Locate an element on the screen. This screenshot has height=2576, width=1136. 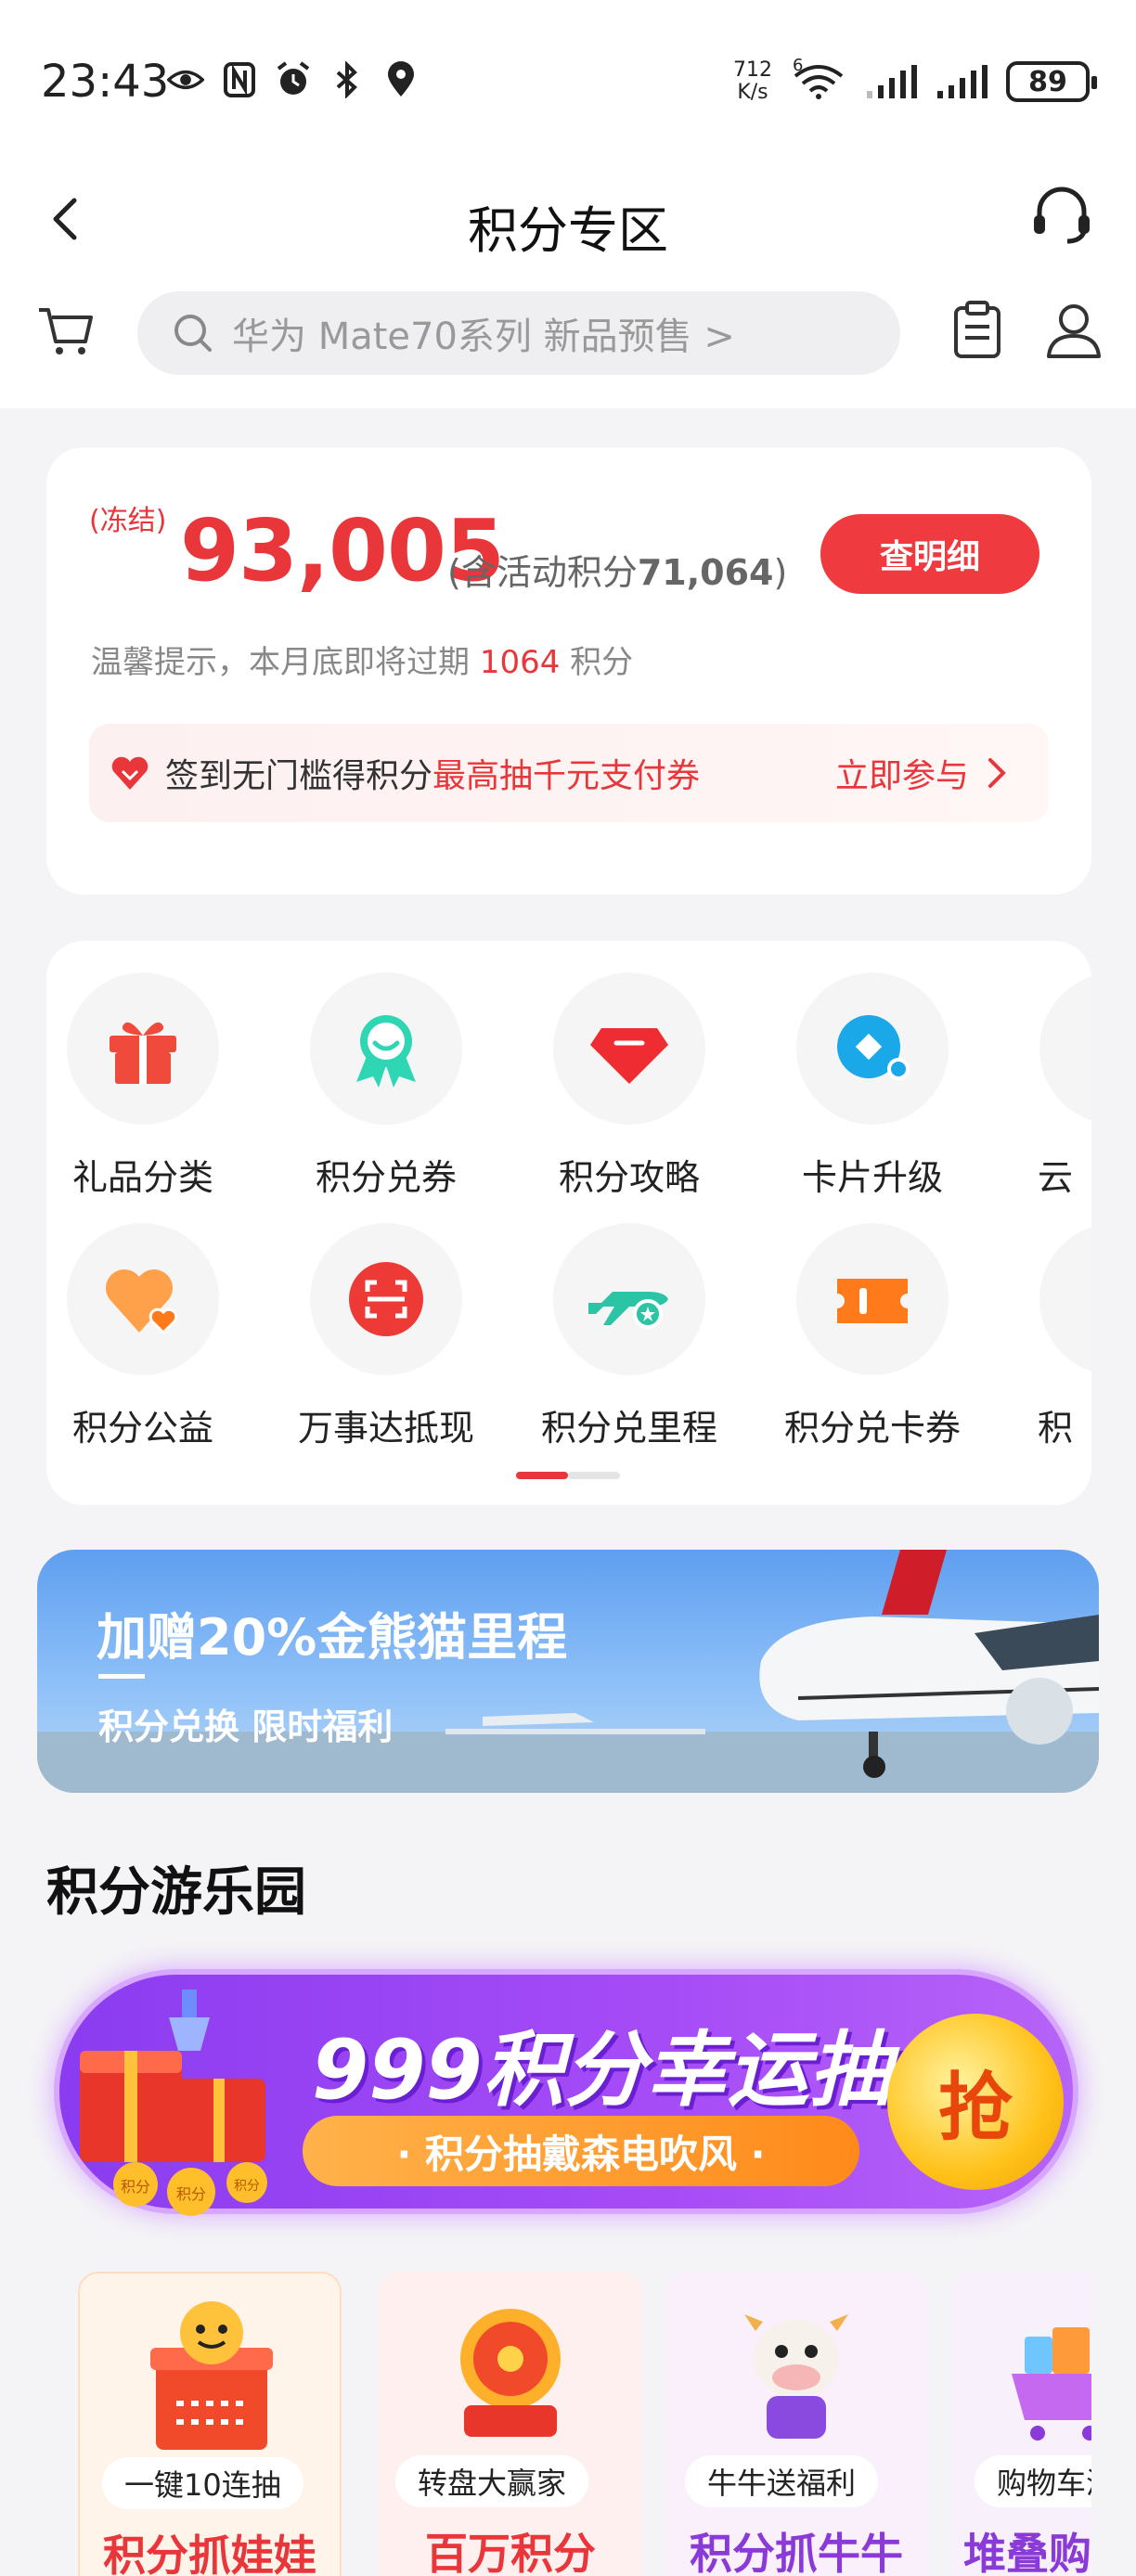
game-card-cow: 牛牛送福利 积分抓牛牛 is located at coordinates (796, 2424).